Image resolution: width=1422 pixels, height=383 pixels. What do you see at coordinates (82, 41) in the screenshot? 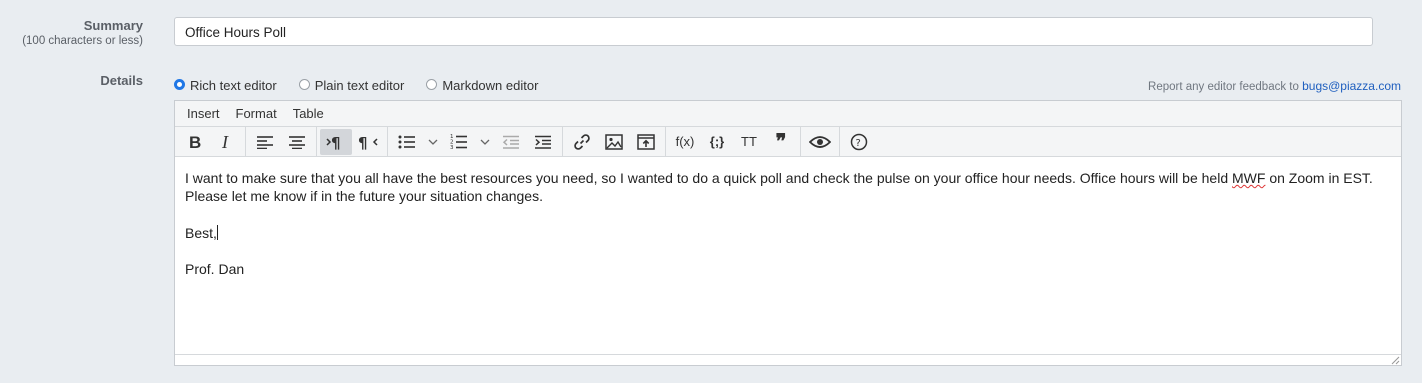
I see `summary-sublabel: (100 characters or less)` at bounding box center [82, 41].